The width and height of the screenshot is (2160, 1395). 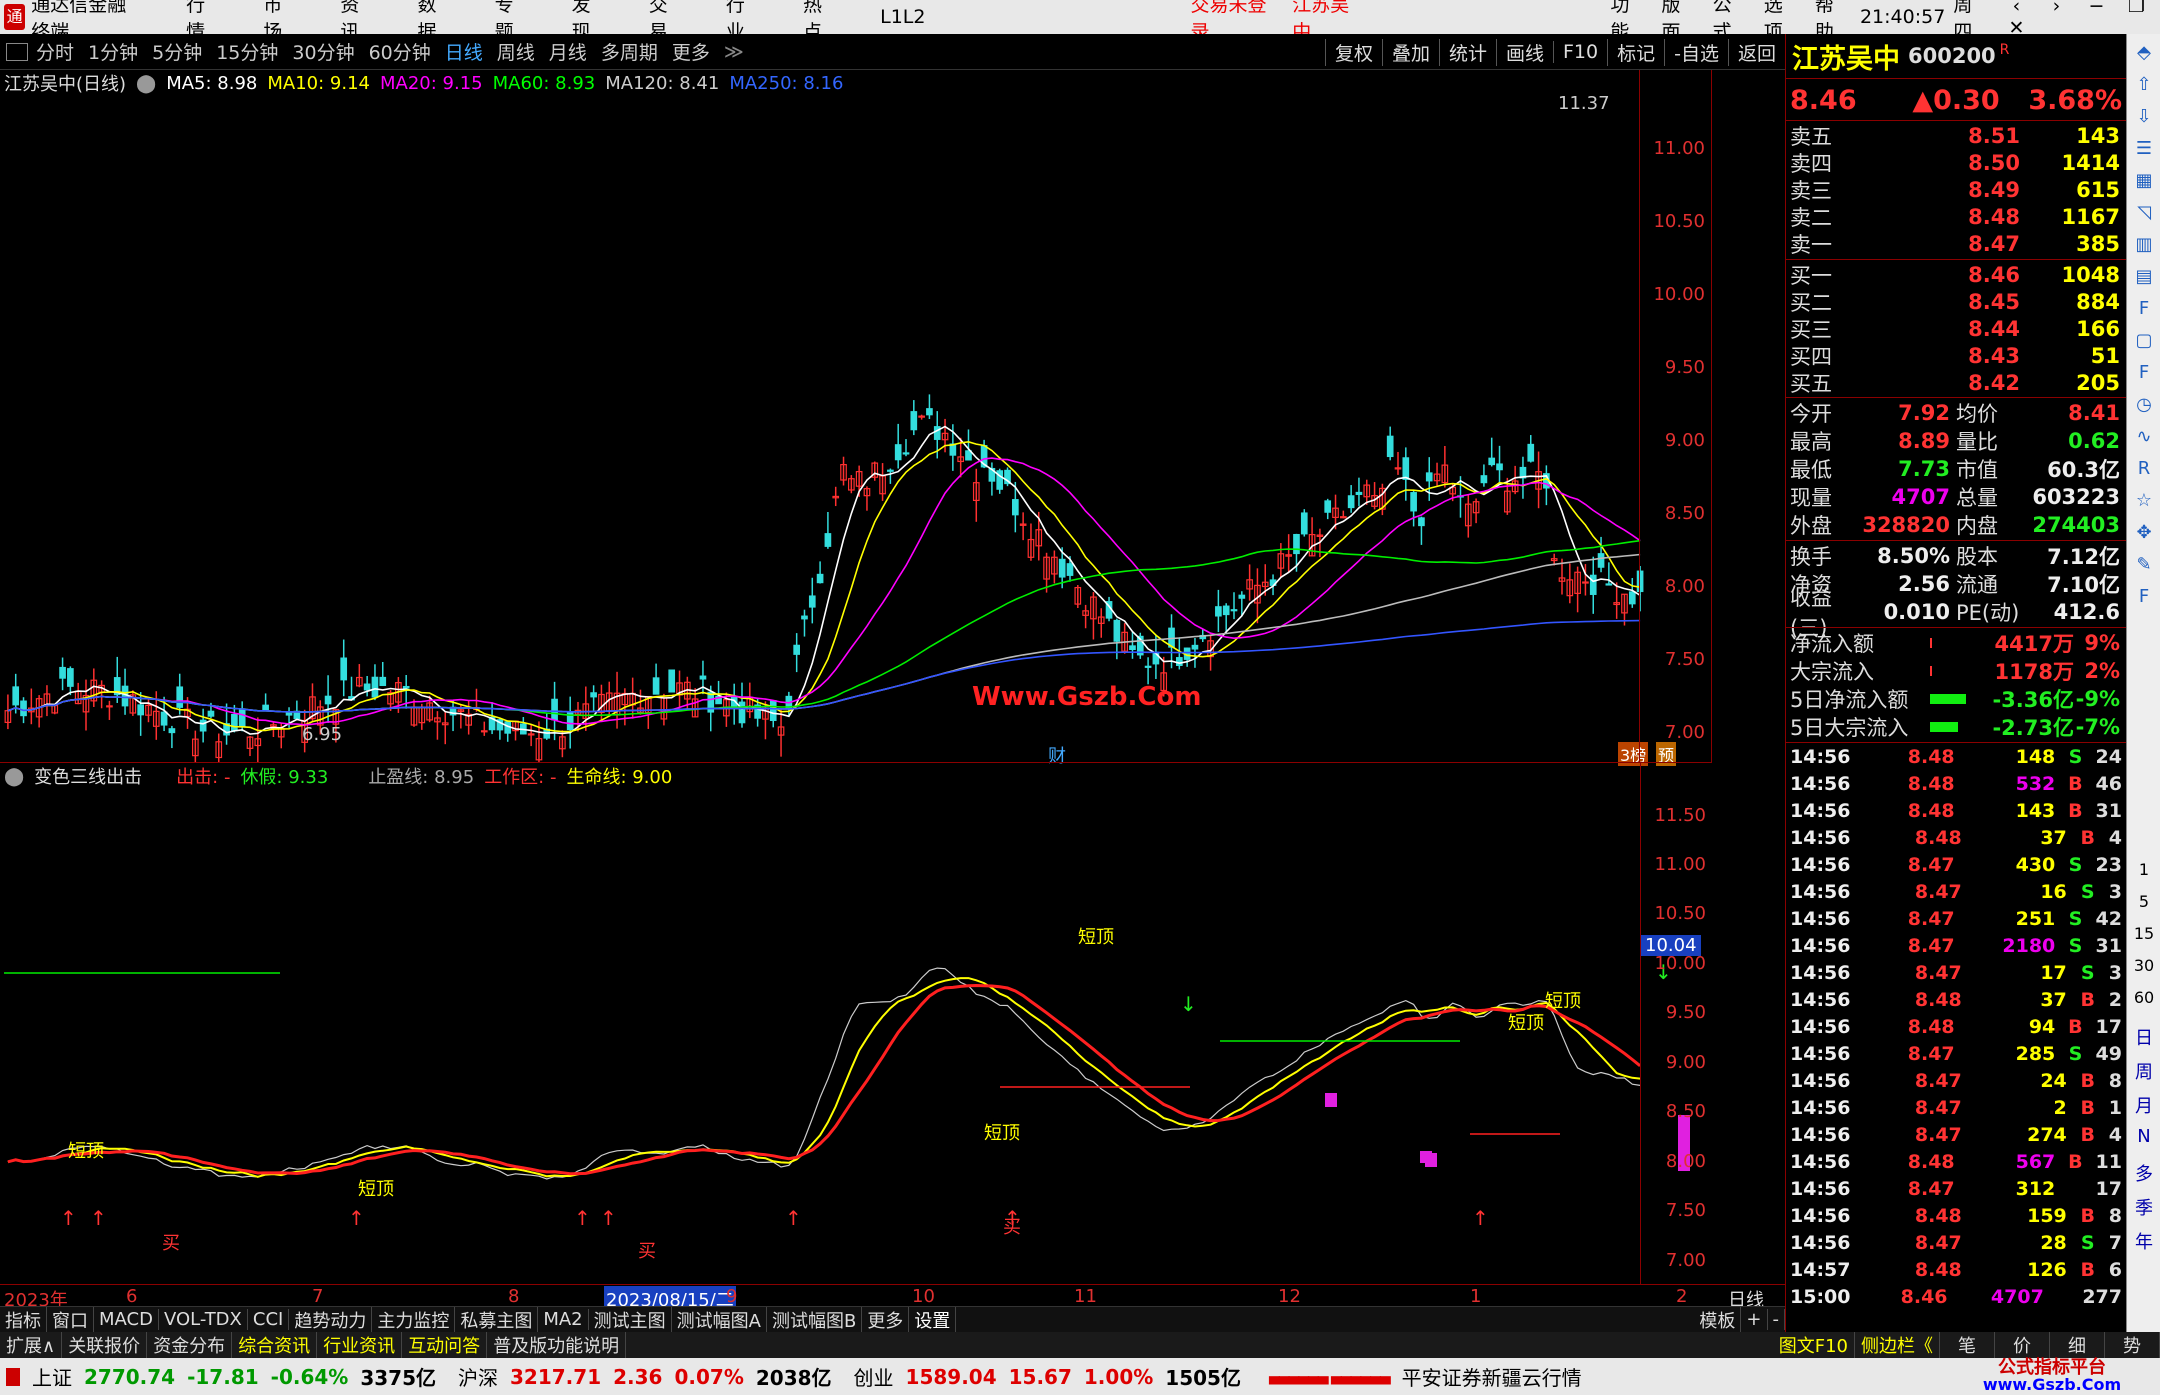 What do you see at coordinates (55, 51) in the screenshot?
I see `period-tab: 分时` at bounding box center [55, 51].